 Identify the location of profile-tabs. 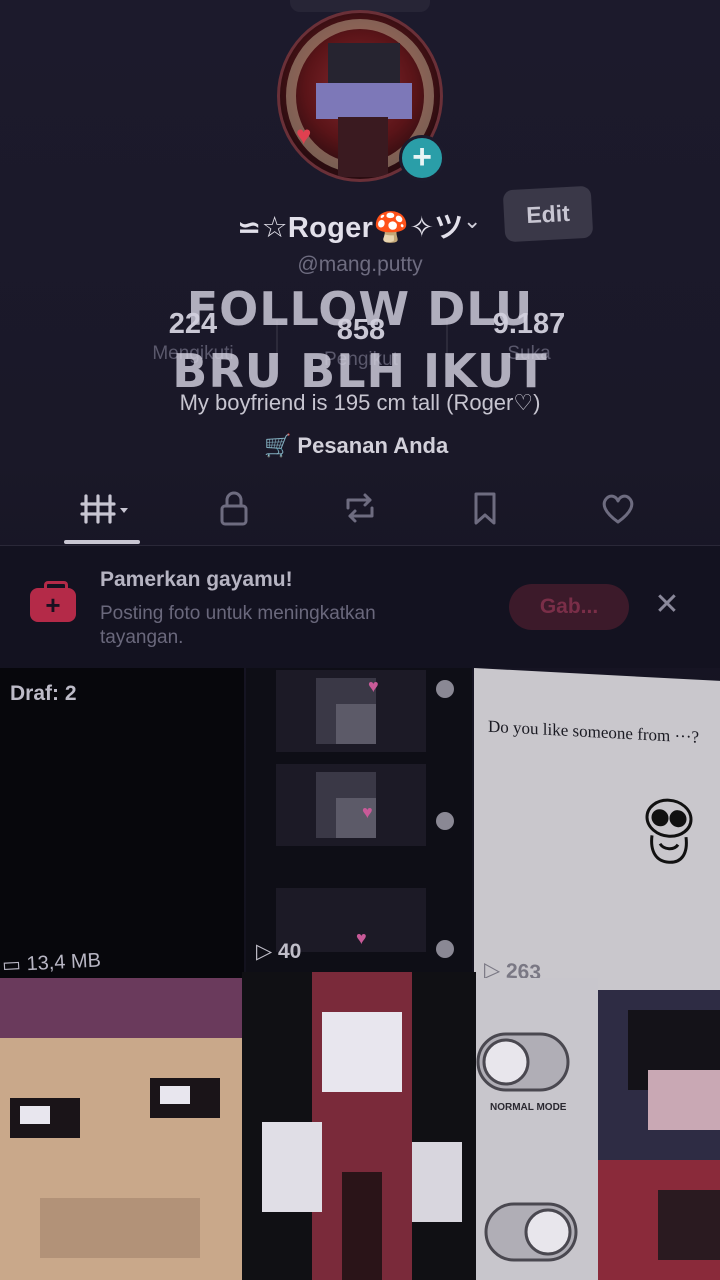
(360, 512).